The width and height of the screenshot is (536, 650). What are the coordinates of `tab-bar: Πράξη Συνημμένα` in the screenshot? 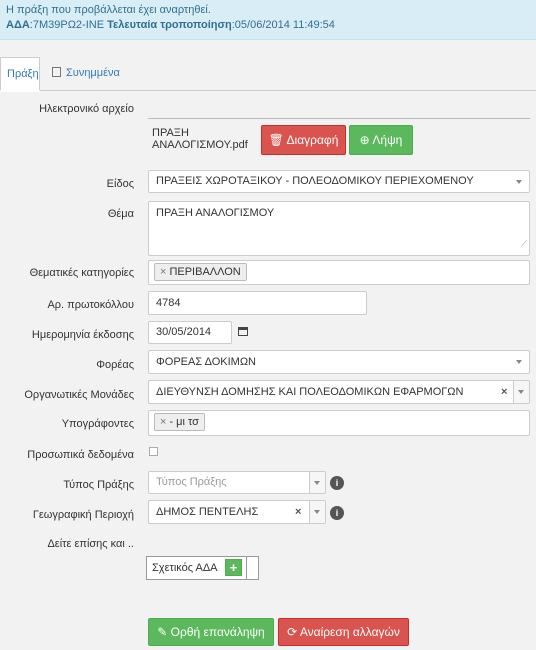 It's located at (268, 74).